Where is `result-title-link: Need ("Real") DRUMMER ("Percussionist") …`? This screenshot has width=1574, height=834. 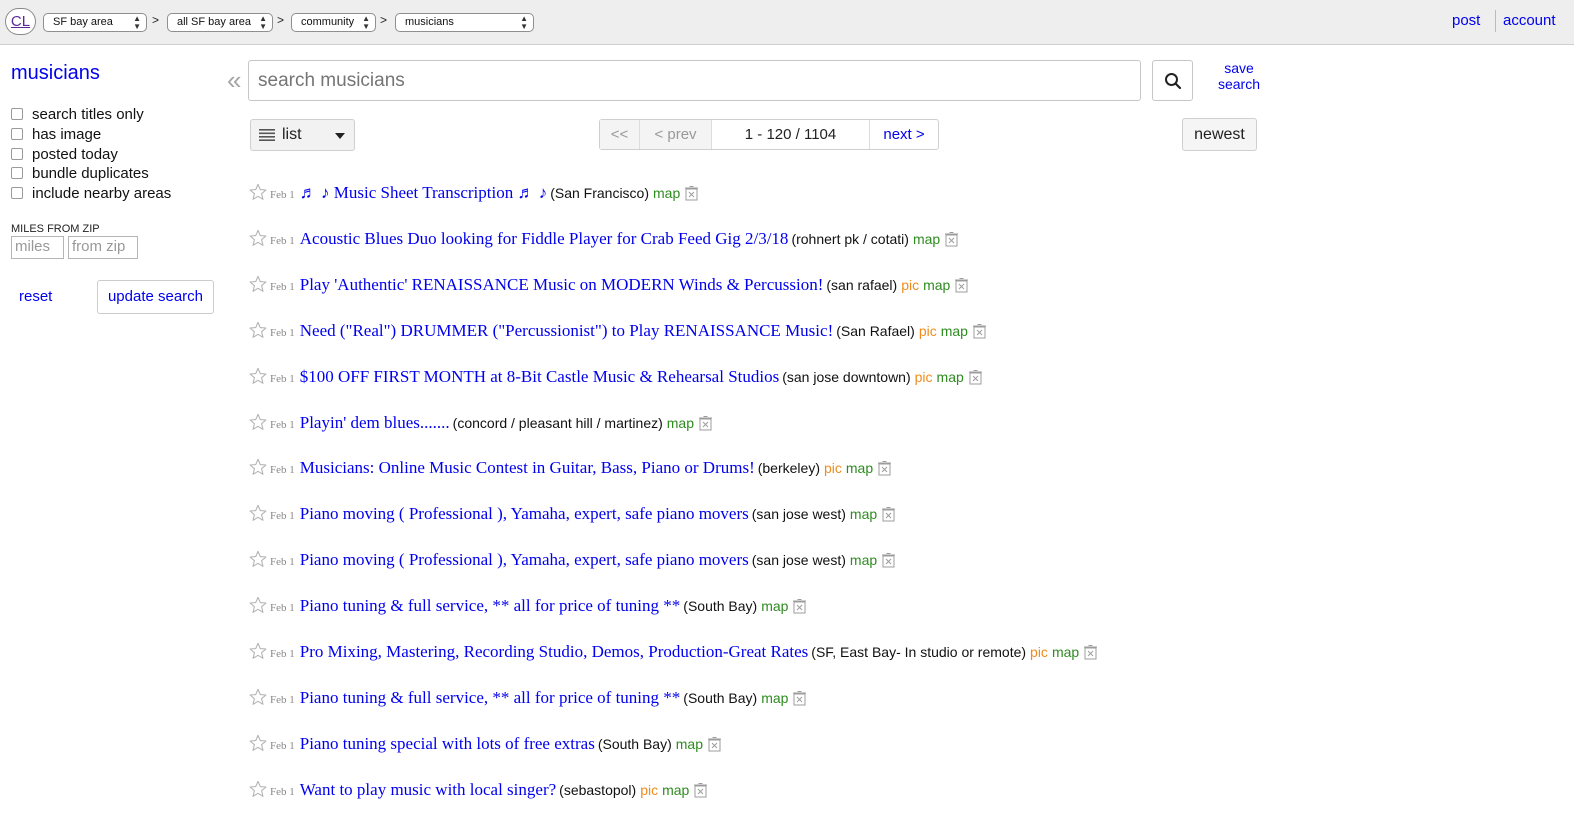
result-title-link: Need ("Real") DRUMMER ("Percussionist") … is located at coordinates (566, 330).